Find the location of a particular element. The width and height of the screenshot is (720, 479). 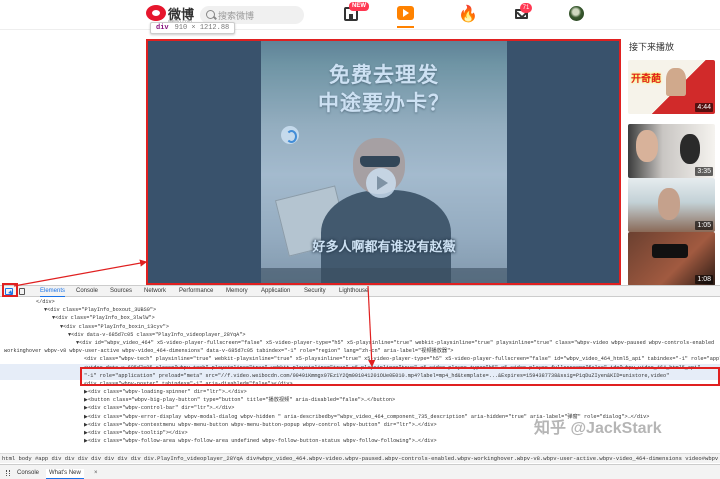

up-next-sidebar: 接下来播放 开奇葩 4:44 3:35 1:05 1:08 is located at coordinates (671, 158).